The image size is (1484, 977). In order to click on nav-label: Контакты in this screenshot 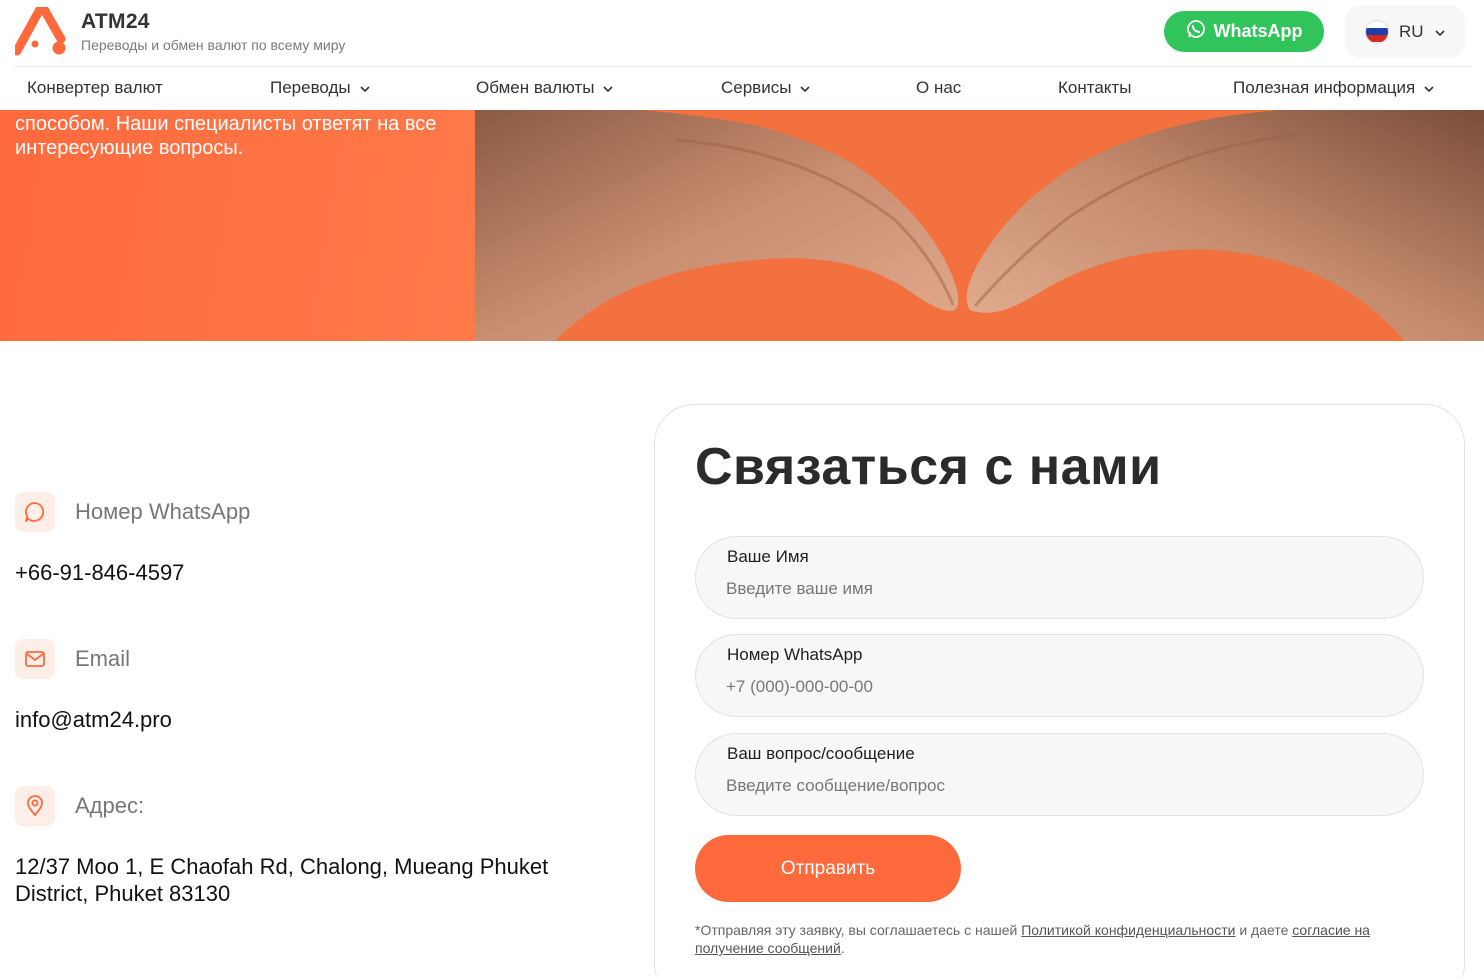, I will do `click(1095, 87)`.